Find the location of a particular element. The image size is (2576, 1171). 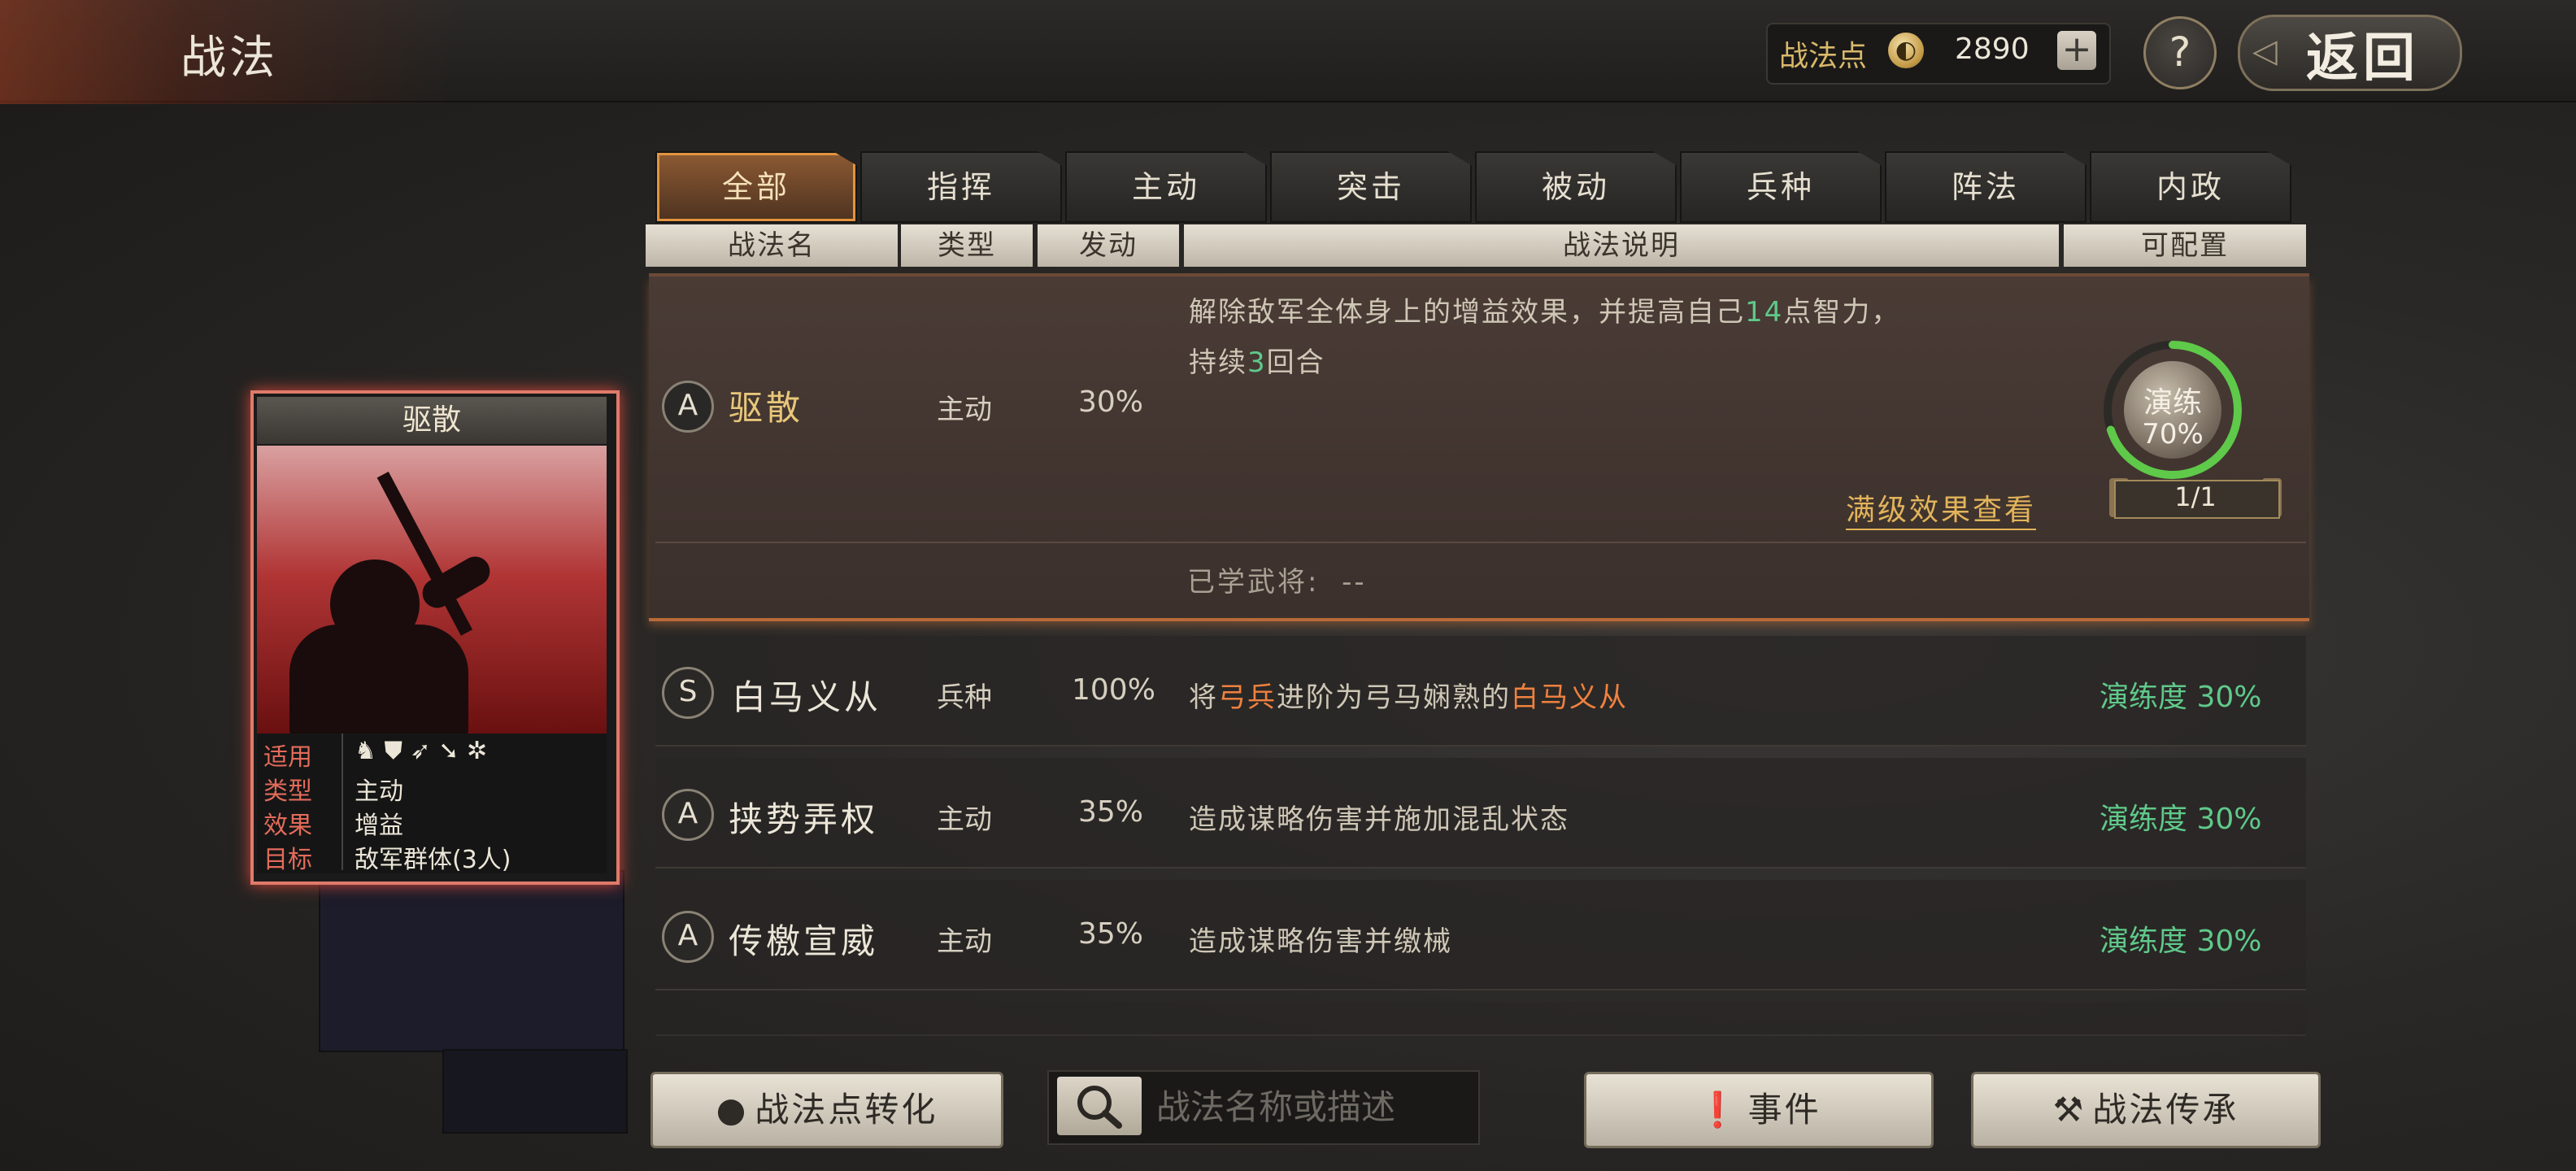

cavalry-icon: ♞ is located at coordinates (365, 751).